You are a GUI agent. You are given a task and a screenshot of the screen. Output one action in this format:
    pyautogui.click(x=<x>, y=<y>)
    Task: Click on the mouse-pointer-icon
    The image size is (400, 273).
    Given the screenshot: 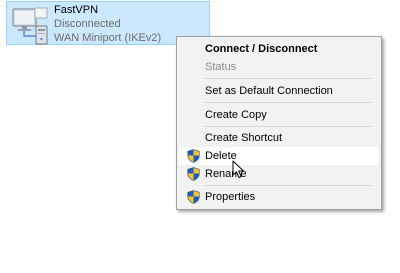 What is the action you would take?
    pyautogui.click(x=238, y=169)
    